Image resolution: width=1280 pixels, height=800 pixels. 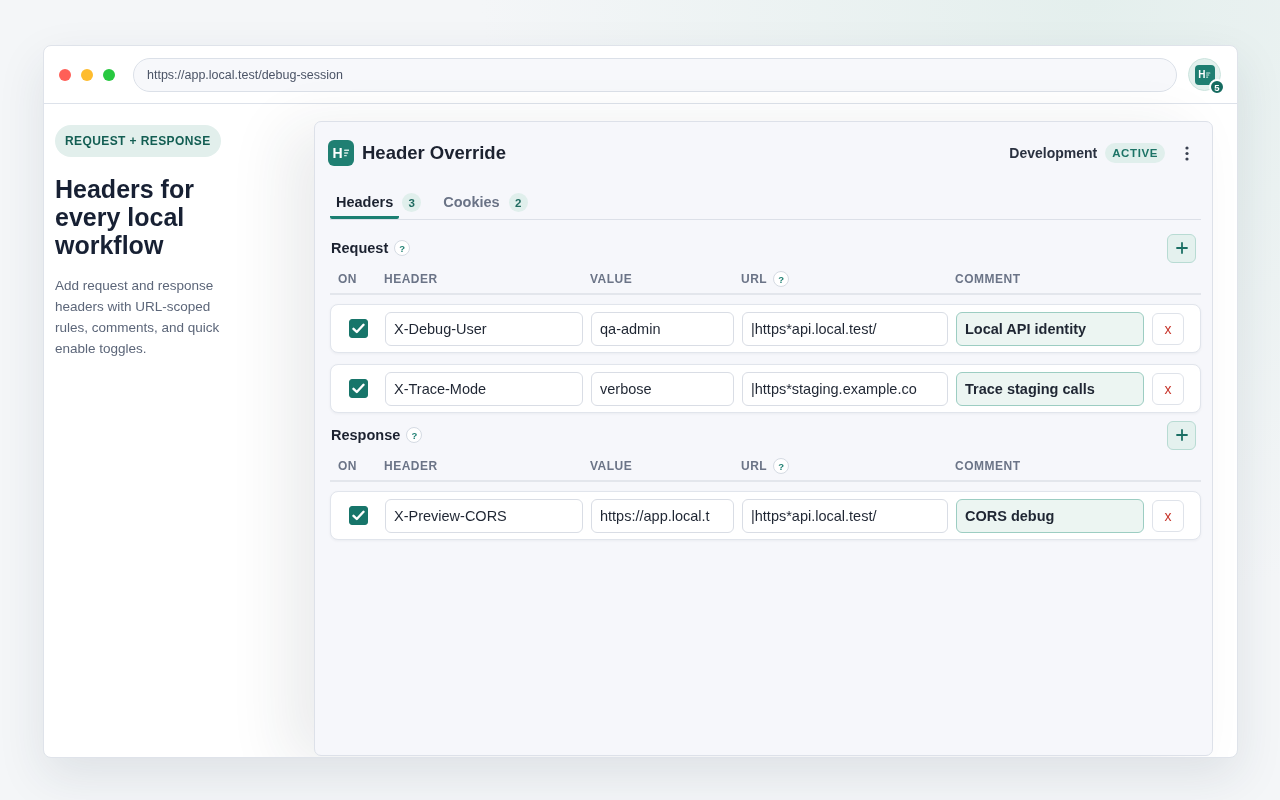 I want to click on app-logo: H, so click(x=341, y=153).